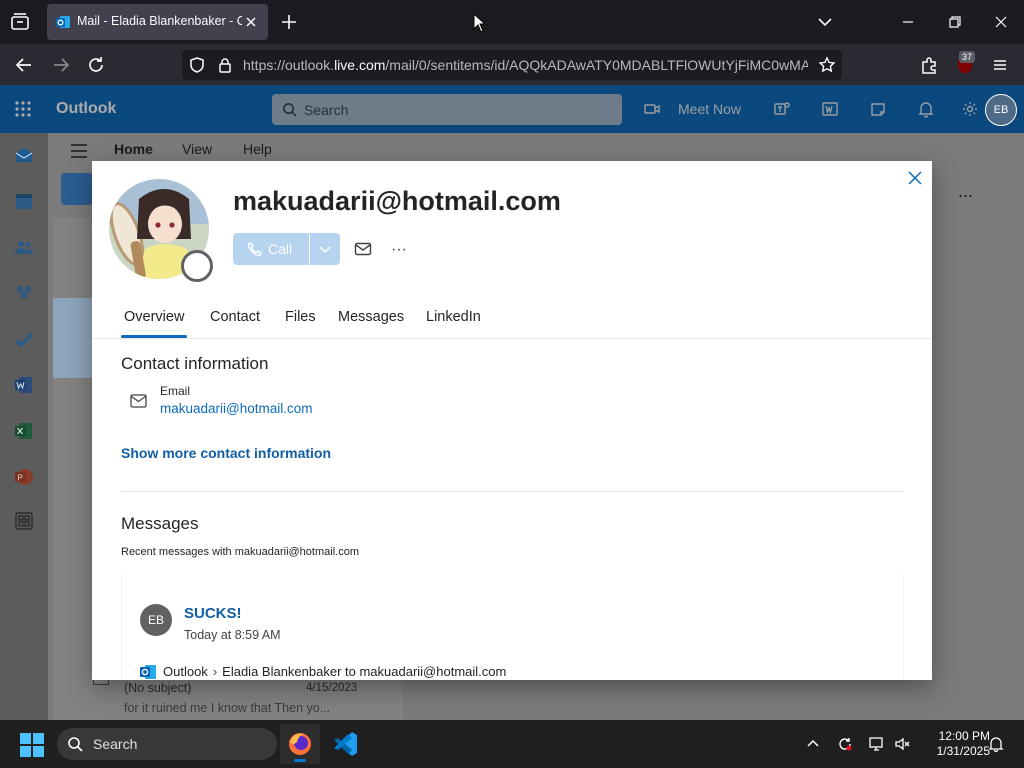 The image size is (1024, 768). I want to click on mail-icon, so click(138, 401).